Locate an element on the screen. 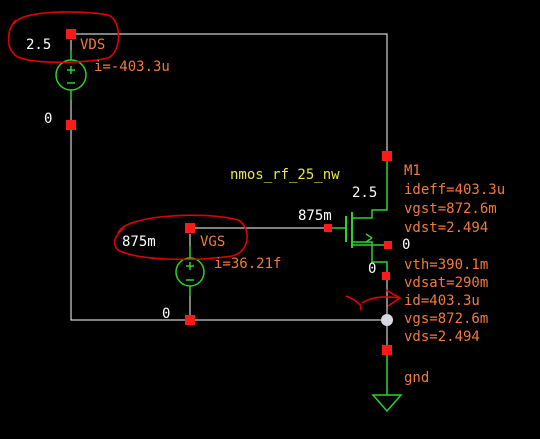 This screenshot has height=439, width=540. op-param-vdst: vdst=2.494 is located at coordinates (446, 228).